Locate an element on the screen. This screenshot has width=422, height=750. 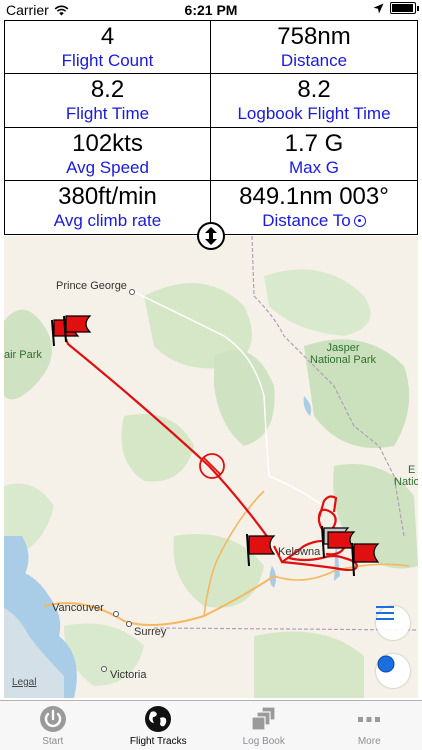
map-label-jasper-line1: Jasper is located at coordinates (343, 348).